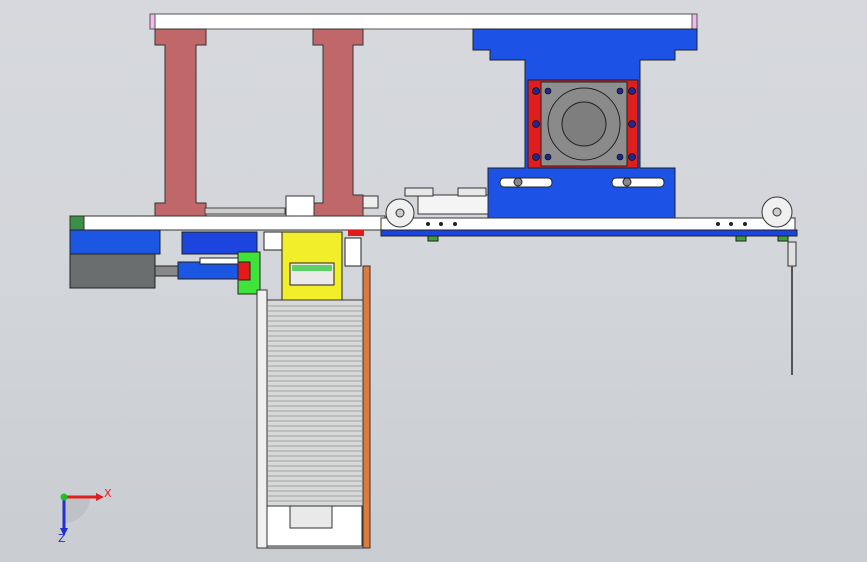 Image resolution: width=867 pixels, height=562 pixels. I want to click on x-axis-arrow, so click(100, 497).